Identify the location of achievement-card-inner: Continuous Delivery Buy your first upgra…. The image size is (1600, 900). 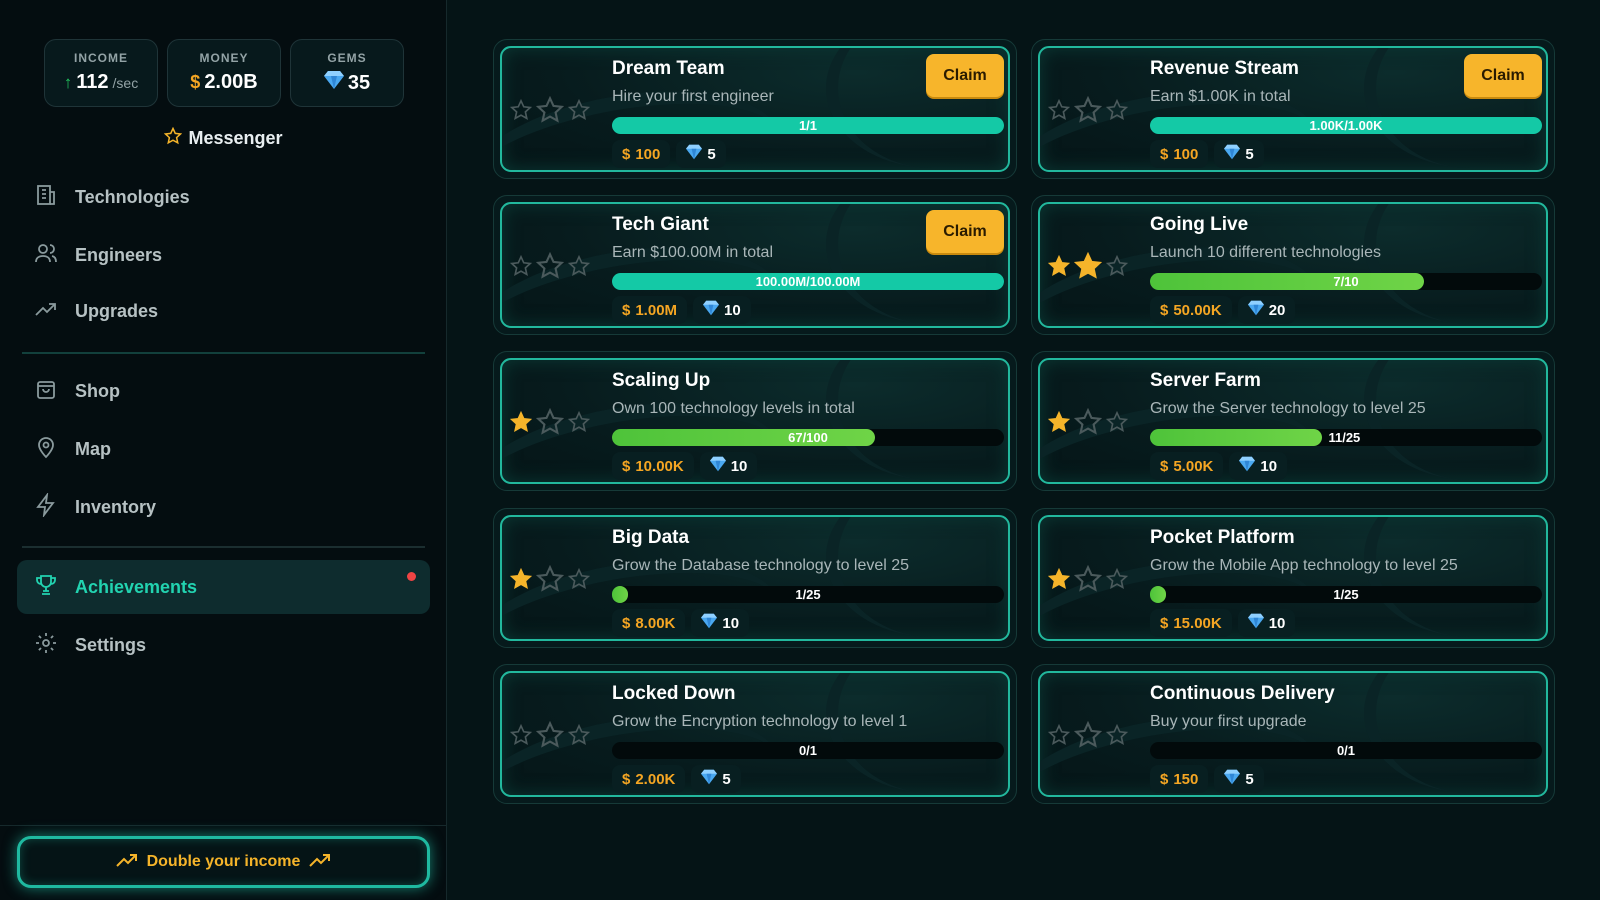
(1293, 734).